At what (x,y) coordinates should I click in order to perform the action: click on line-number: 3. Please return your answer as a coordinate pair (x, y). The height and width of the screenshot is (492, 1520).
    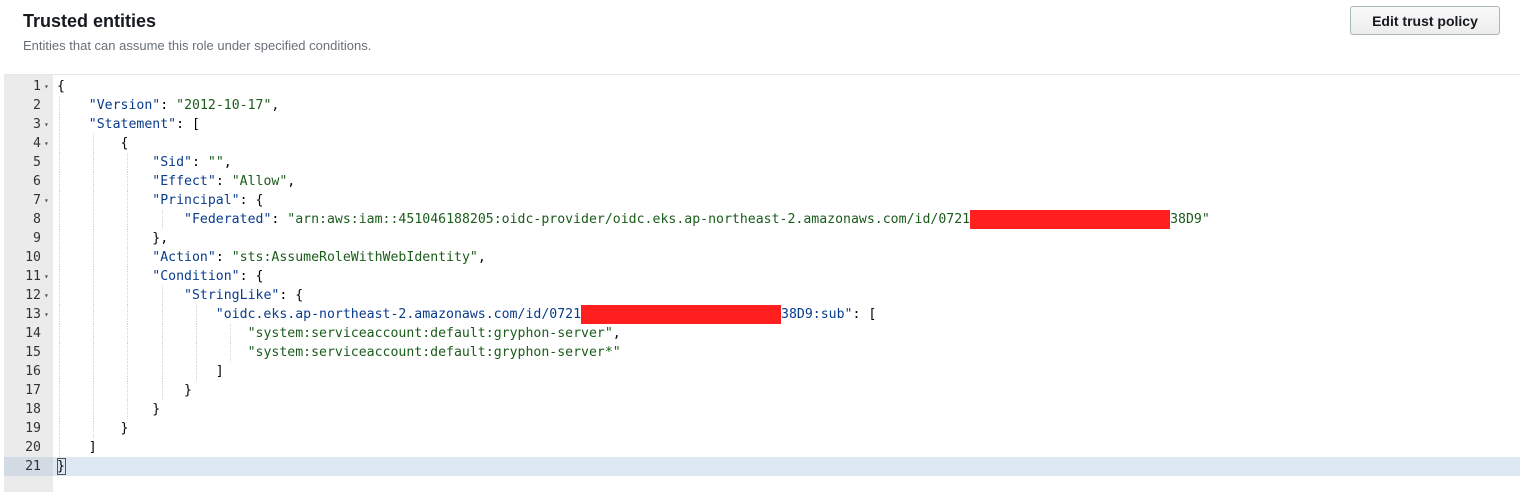
    Looking at the image, I should click on (37, 124).